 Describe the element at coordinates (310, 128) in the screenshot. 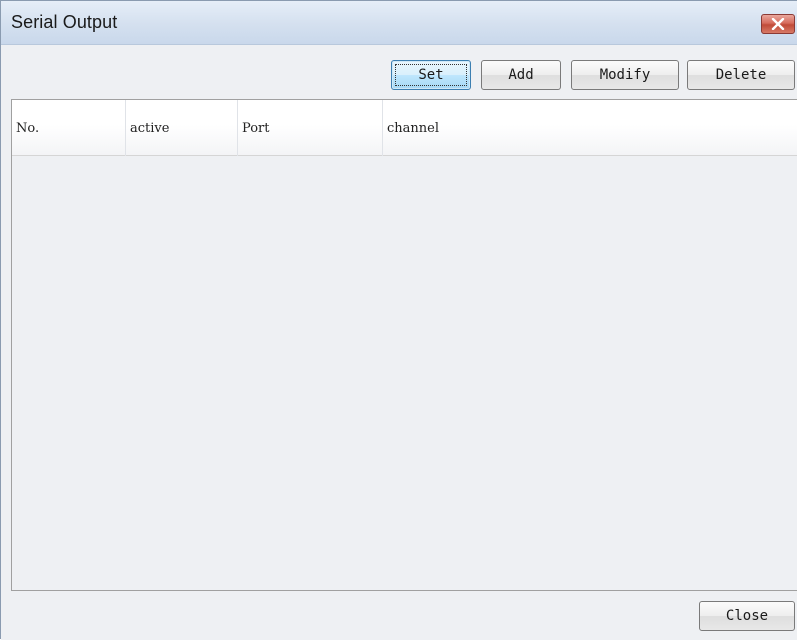

I see `column-header-port: Port` at that location.